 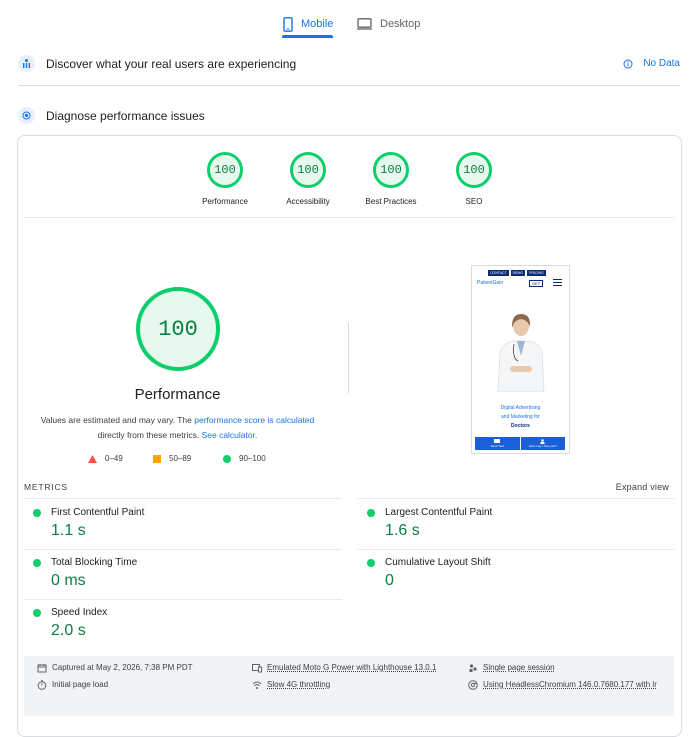 I want to click on caption-line: Doctors, so click(x=520, y=426).